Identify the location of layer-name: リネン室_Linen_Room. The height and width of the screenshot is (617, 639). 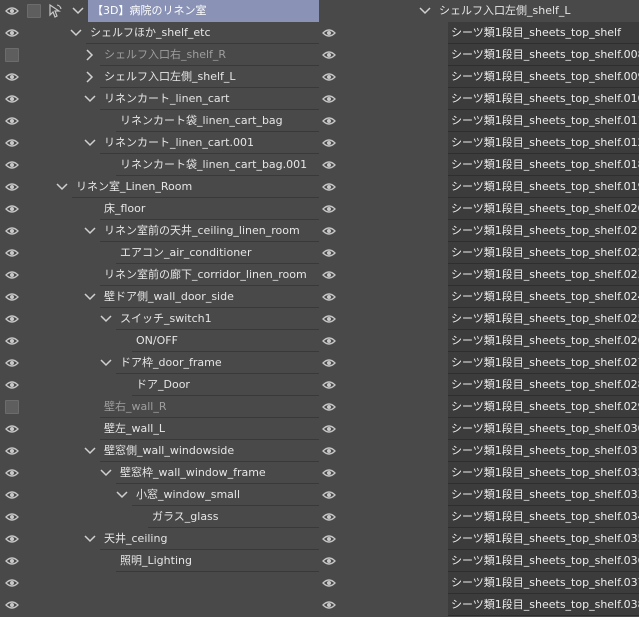
(195, 187).